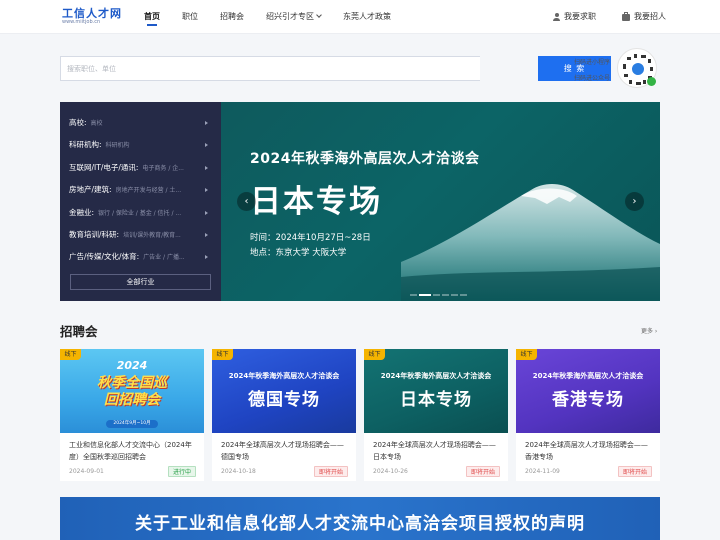 Image resolution: width=720 pixels, height=540 pixels. Describe the element at coordinates (246, 201) in the screenshot. I see `banner-prev-arrow-icon: ‹` at that location.